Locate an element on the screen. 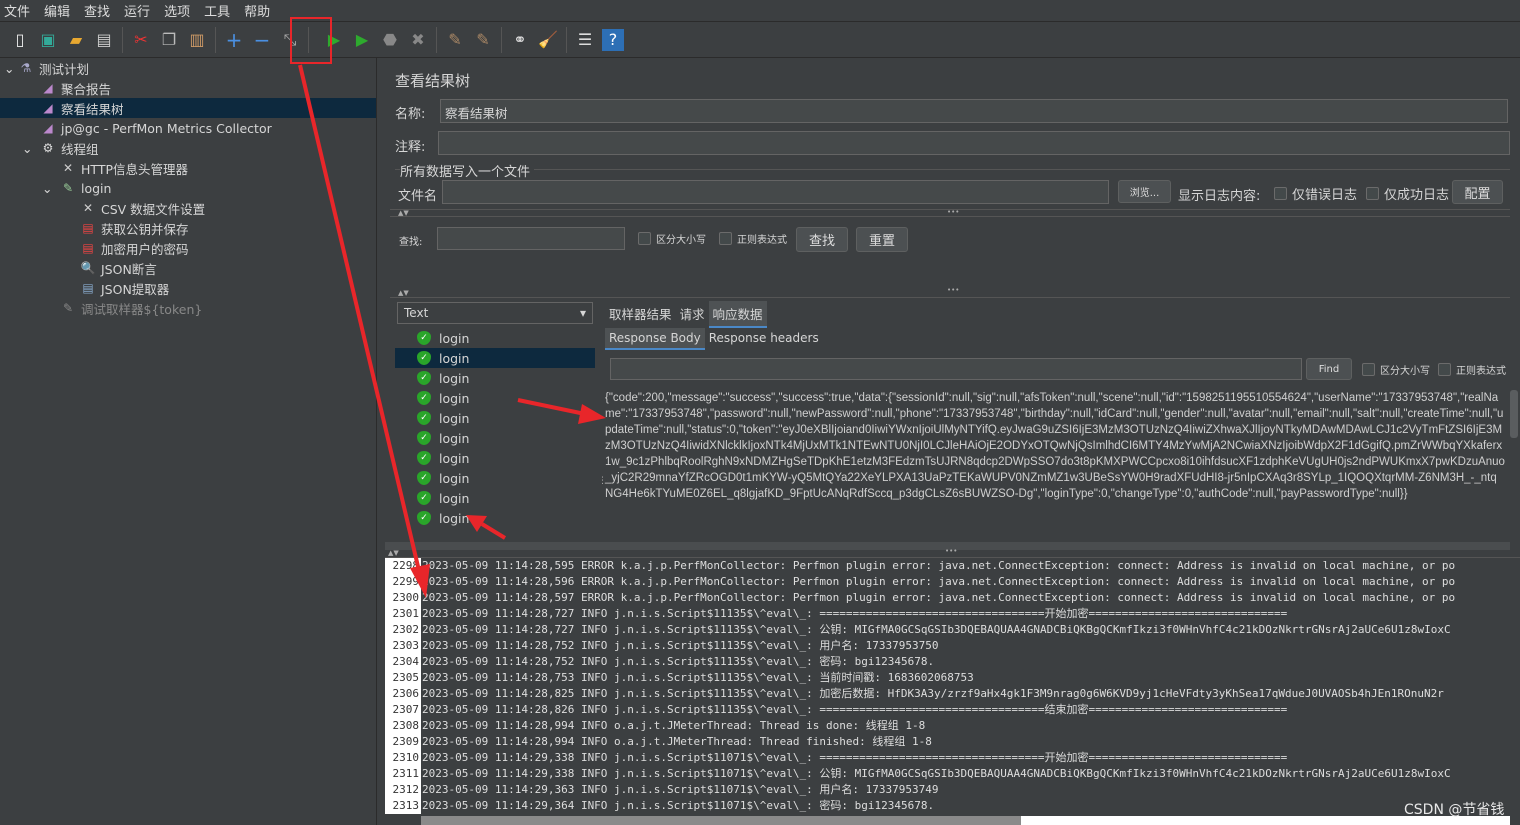 The width and height of the screenshot is (1520, 825). annotation-overlay is located at coordinates (448, 307).